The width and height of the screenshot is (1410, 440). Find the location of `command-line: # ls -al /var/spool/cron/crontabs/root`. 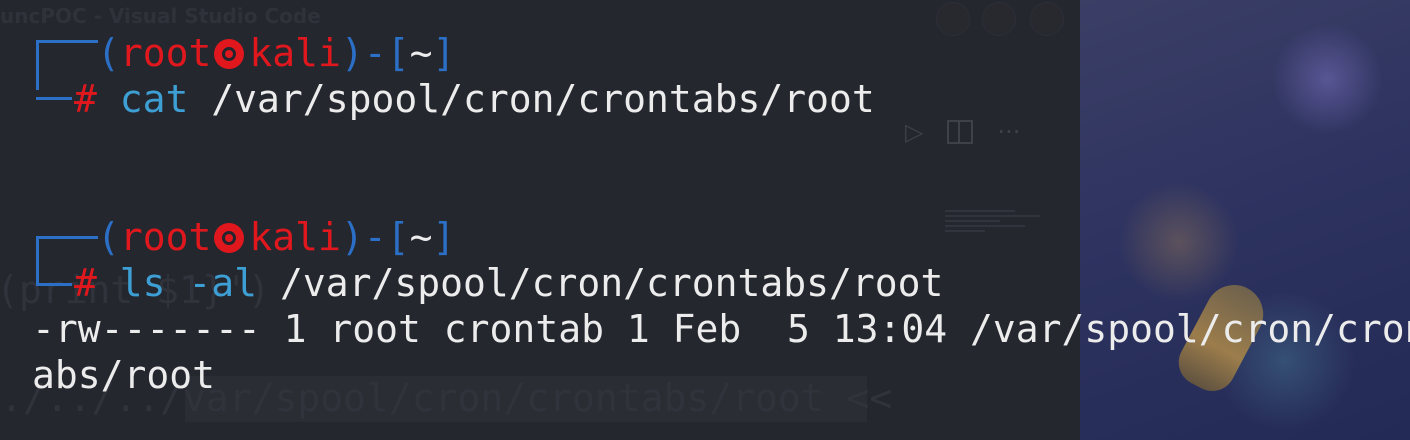

command-line: # ls -al /var/spool/cron/crontabs/root is located at coordinates (508, 283).